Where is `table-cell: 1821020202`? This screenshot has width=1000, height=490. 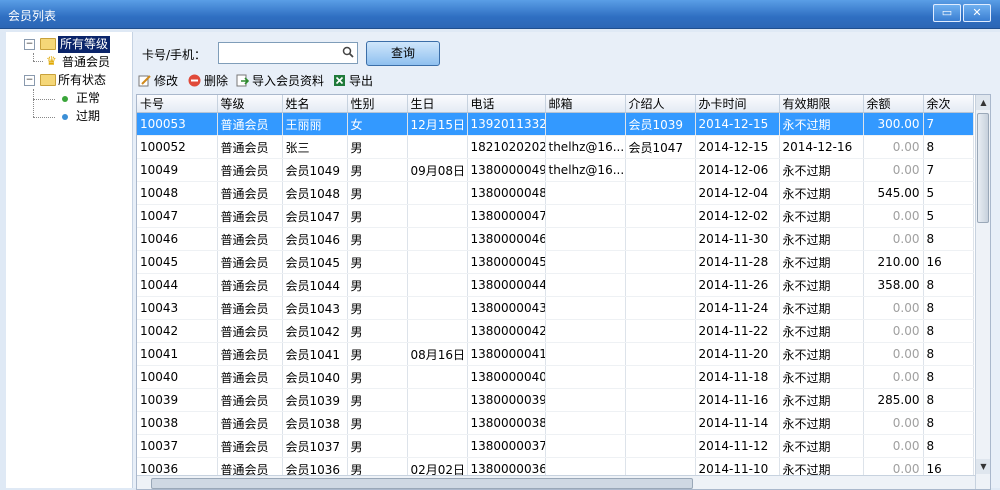 table-cell: 1821020202 is located at coordinates (506, 147).